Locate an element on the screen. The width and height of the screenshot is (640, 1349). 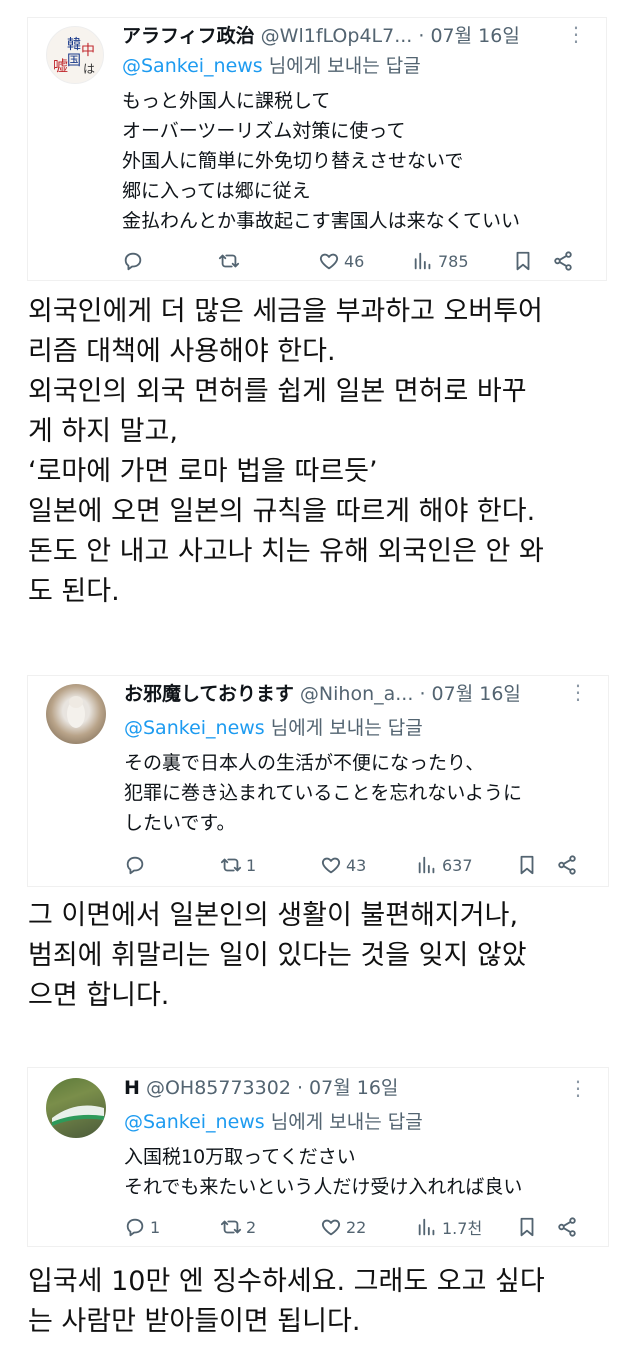
translation-line: 으면 합니다. is located at coordinates (99, 995).